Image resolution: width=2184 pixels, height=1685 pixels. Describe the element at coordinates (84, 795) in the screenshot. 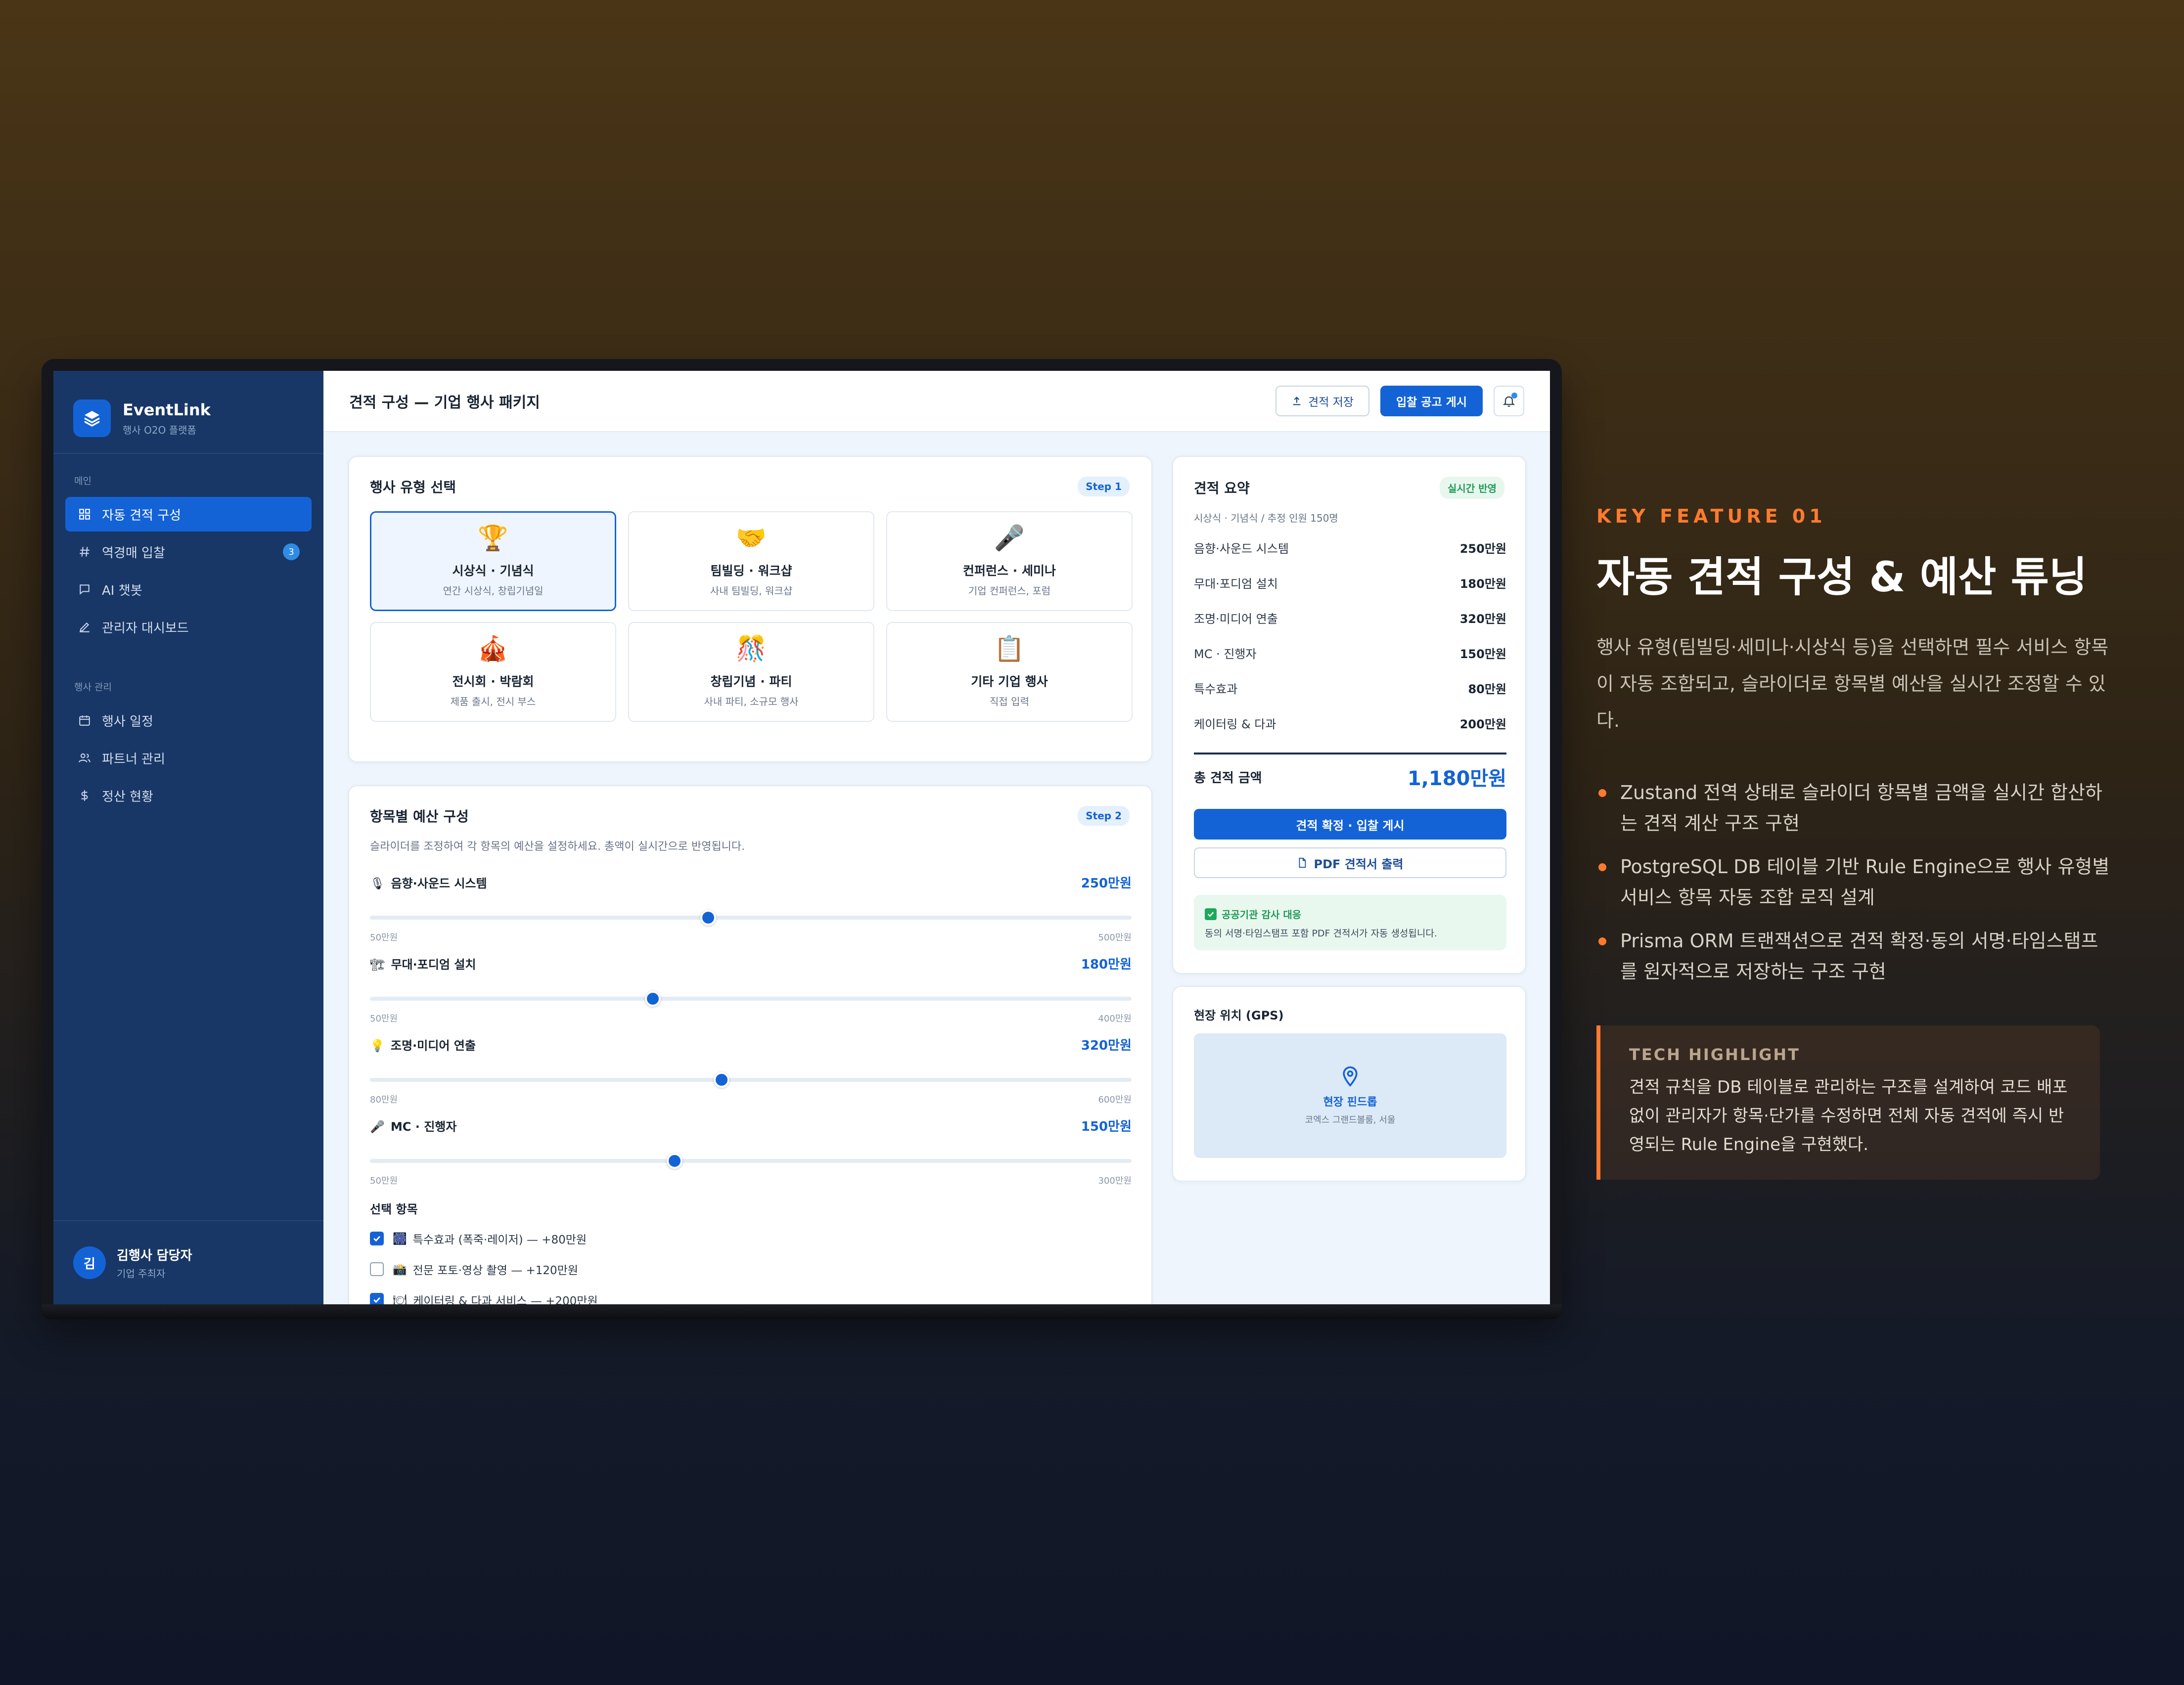

I see `dollar-icon` at that location.